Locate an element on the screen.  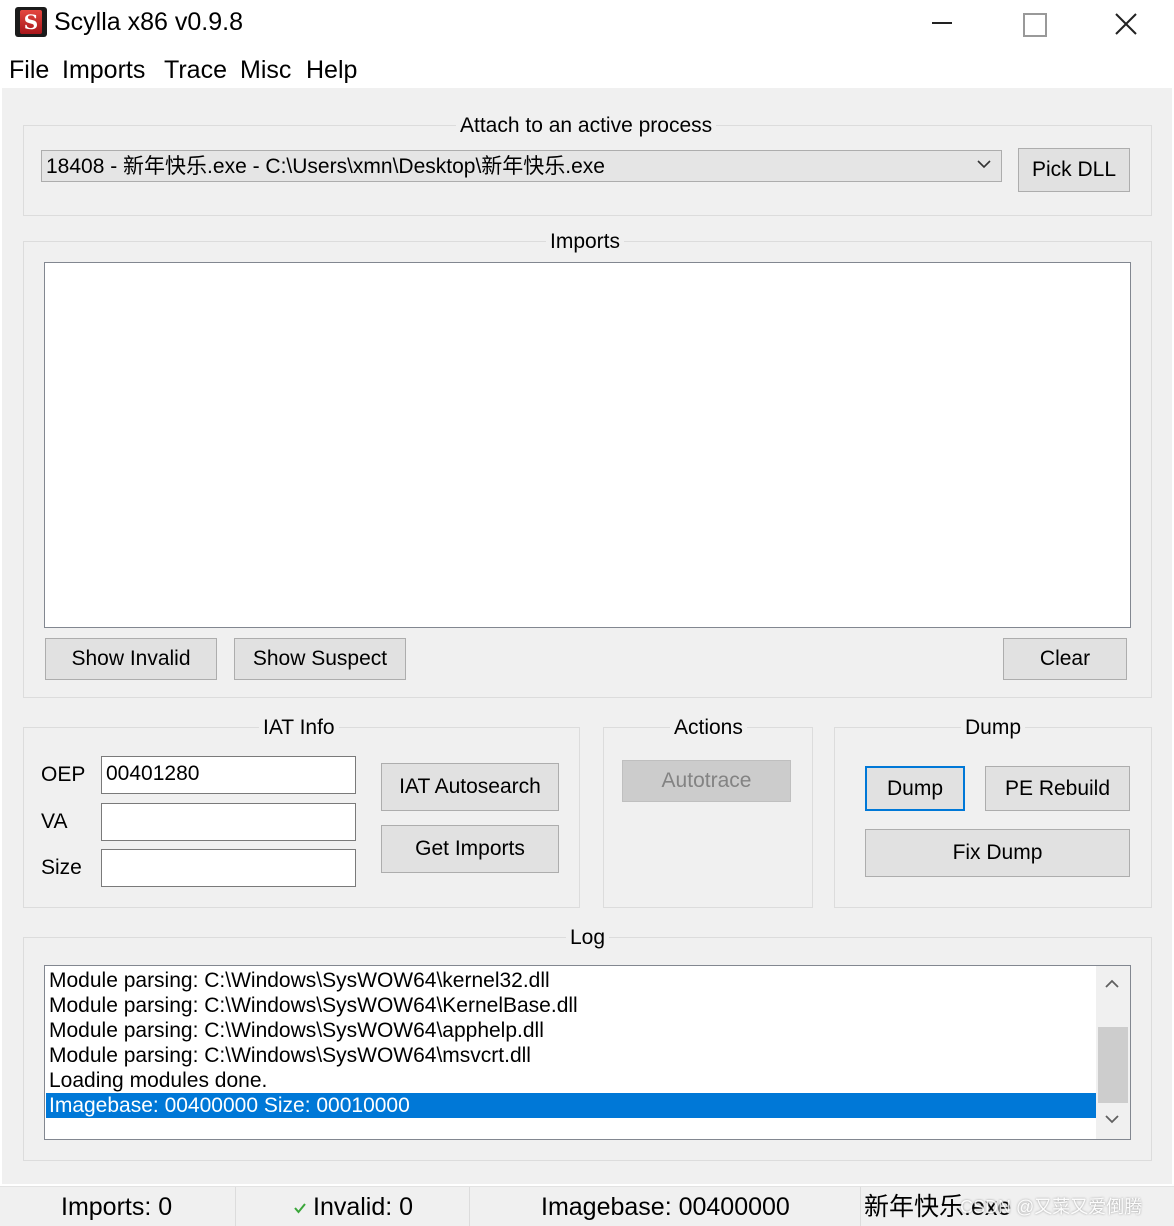
close-icon is located at coordinates (1126, 24).